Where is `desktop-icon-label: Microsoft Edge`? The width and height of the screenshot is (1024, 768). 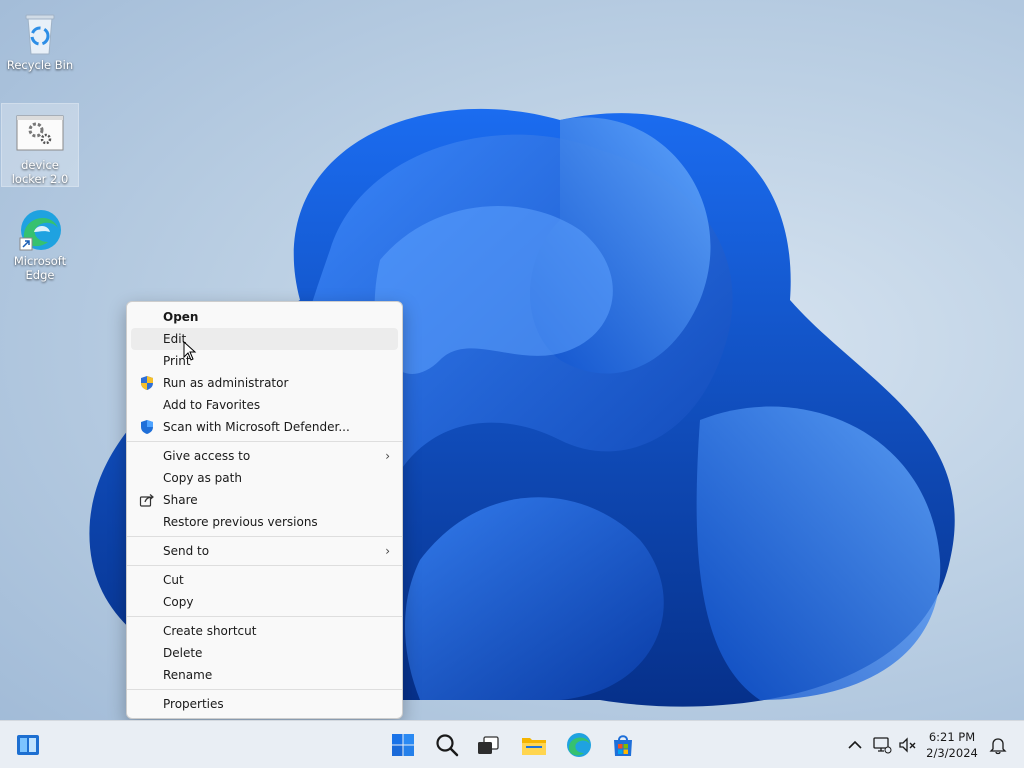 desktop-icon-label: Microsoft Edge is located at coordinates (40, 268).